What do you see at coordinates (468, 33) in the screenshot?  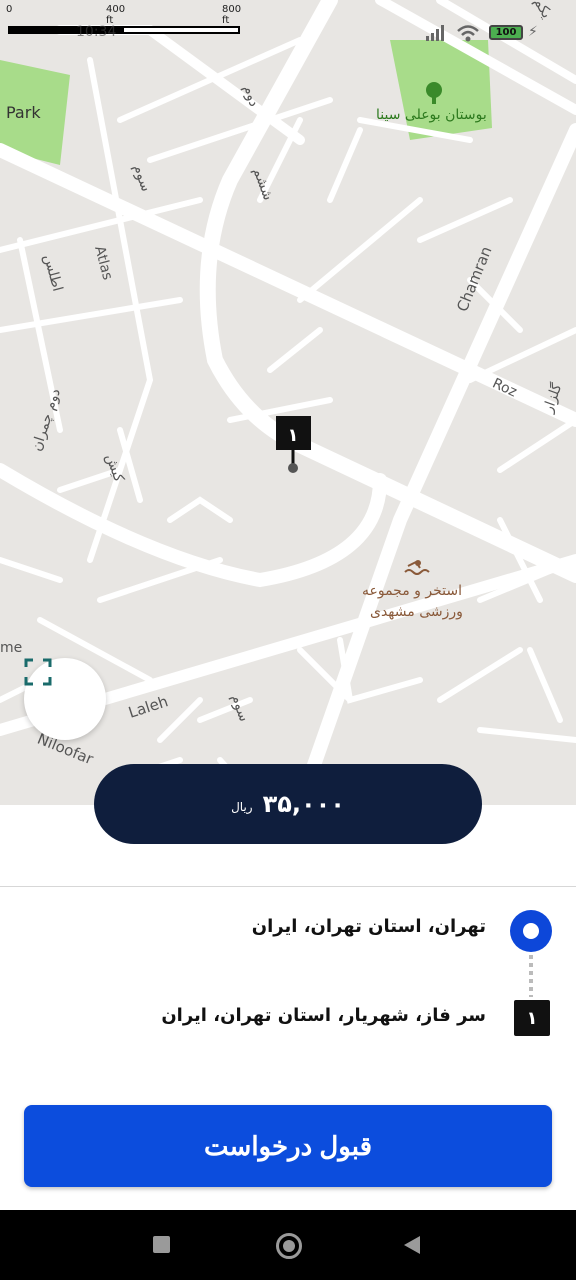 I see `wifi-icon` at bounding box center [468, 33].